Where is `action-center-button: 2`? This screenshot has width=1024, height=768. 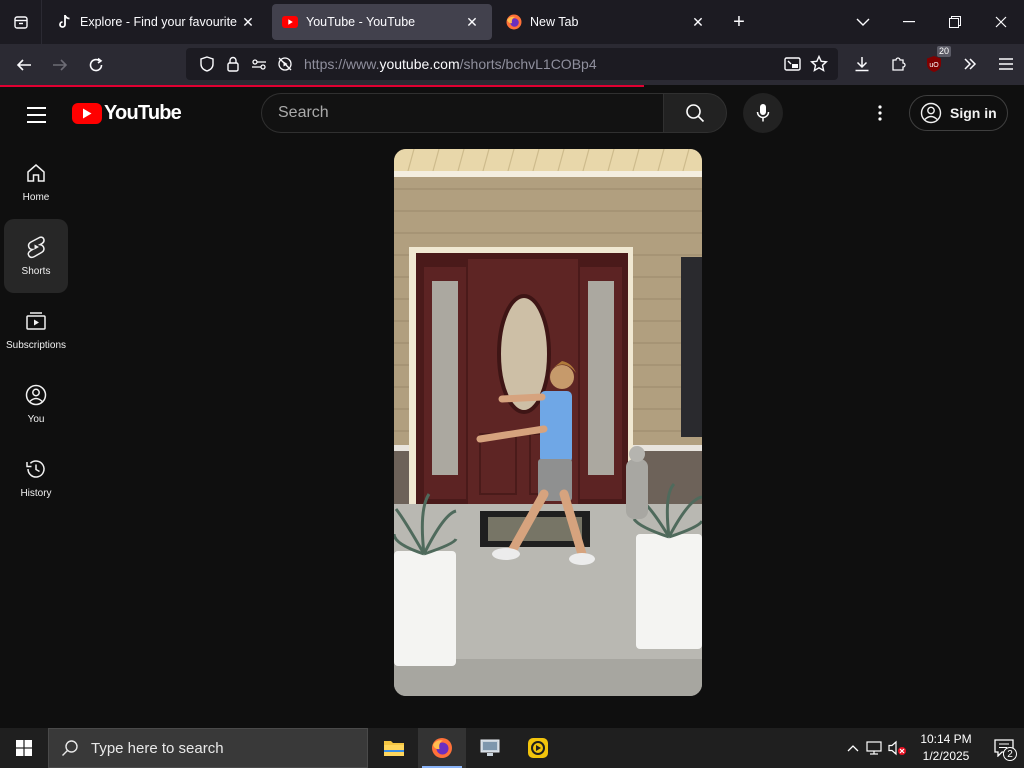
action-center-button: 2 is located at coordinates (1004, 748).